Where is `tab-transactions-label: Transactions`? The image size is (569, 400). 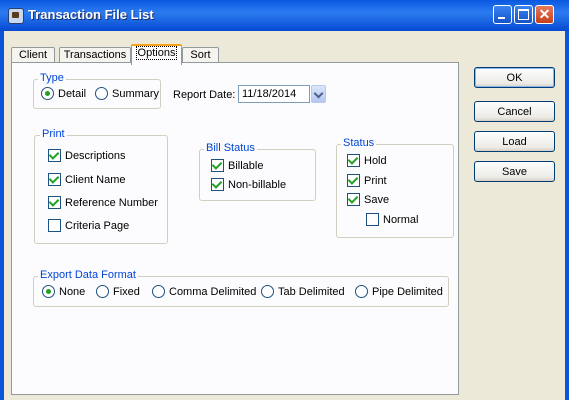 tab-transactions-label: Transactions is located at coordinates (95, 55).